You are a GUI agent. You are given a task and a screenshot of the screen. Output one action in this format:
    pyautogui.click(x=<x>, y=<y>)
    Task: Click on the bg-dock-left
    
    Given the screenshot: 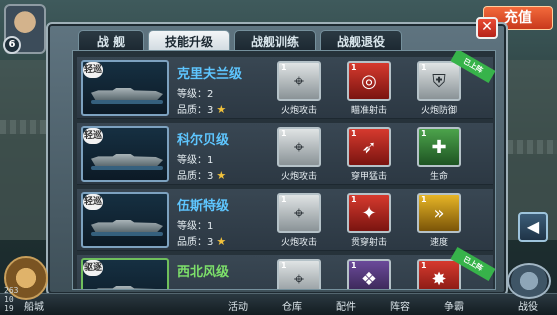 What is the action you would take?
    pyautogui.click(x=26, y=150)
    